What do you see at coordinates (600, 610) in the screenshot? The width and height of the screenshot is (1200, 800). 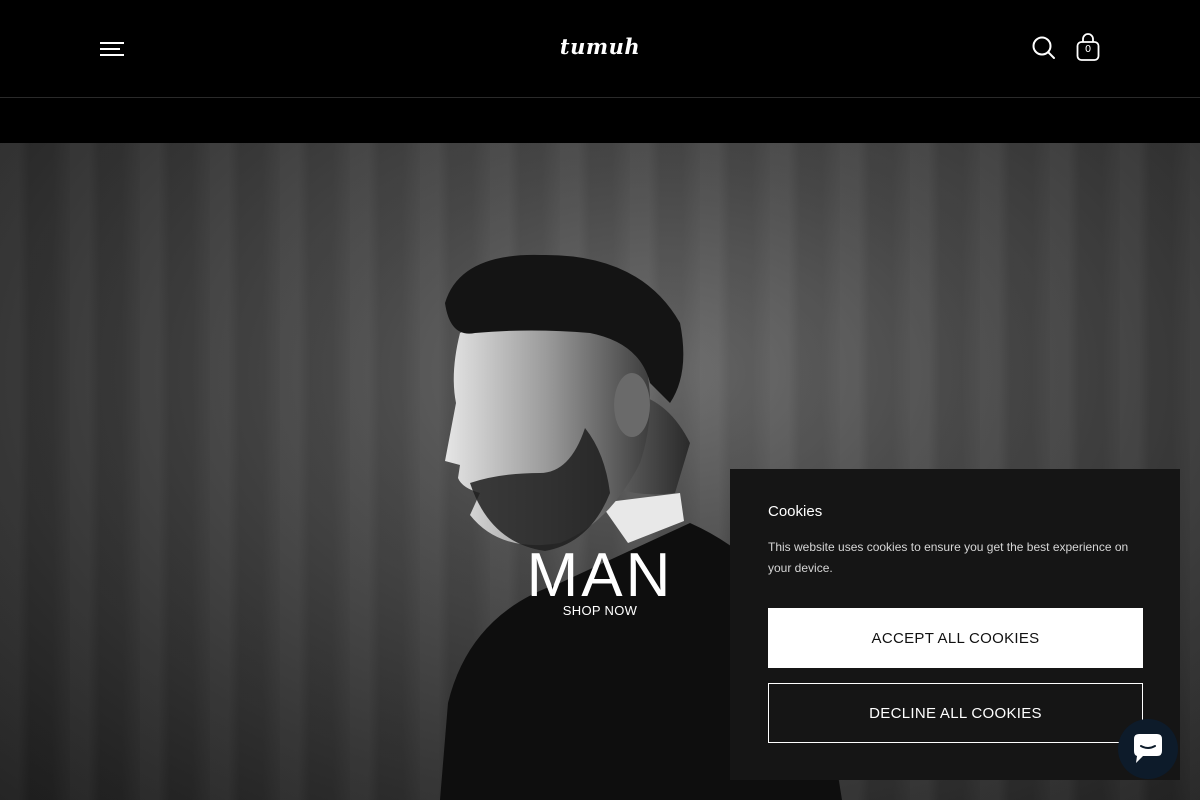 I see `shop-now-link: SHOP NOW` at bounding box center [600, 610].